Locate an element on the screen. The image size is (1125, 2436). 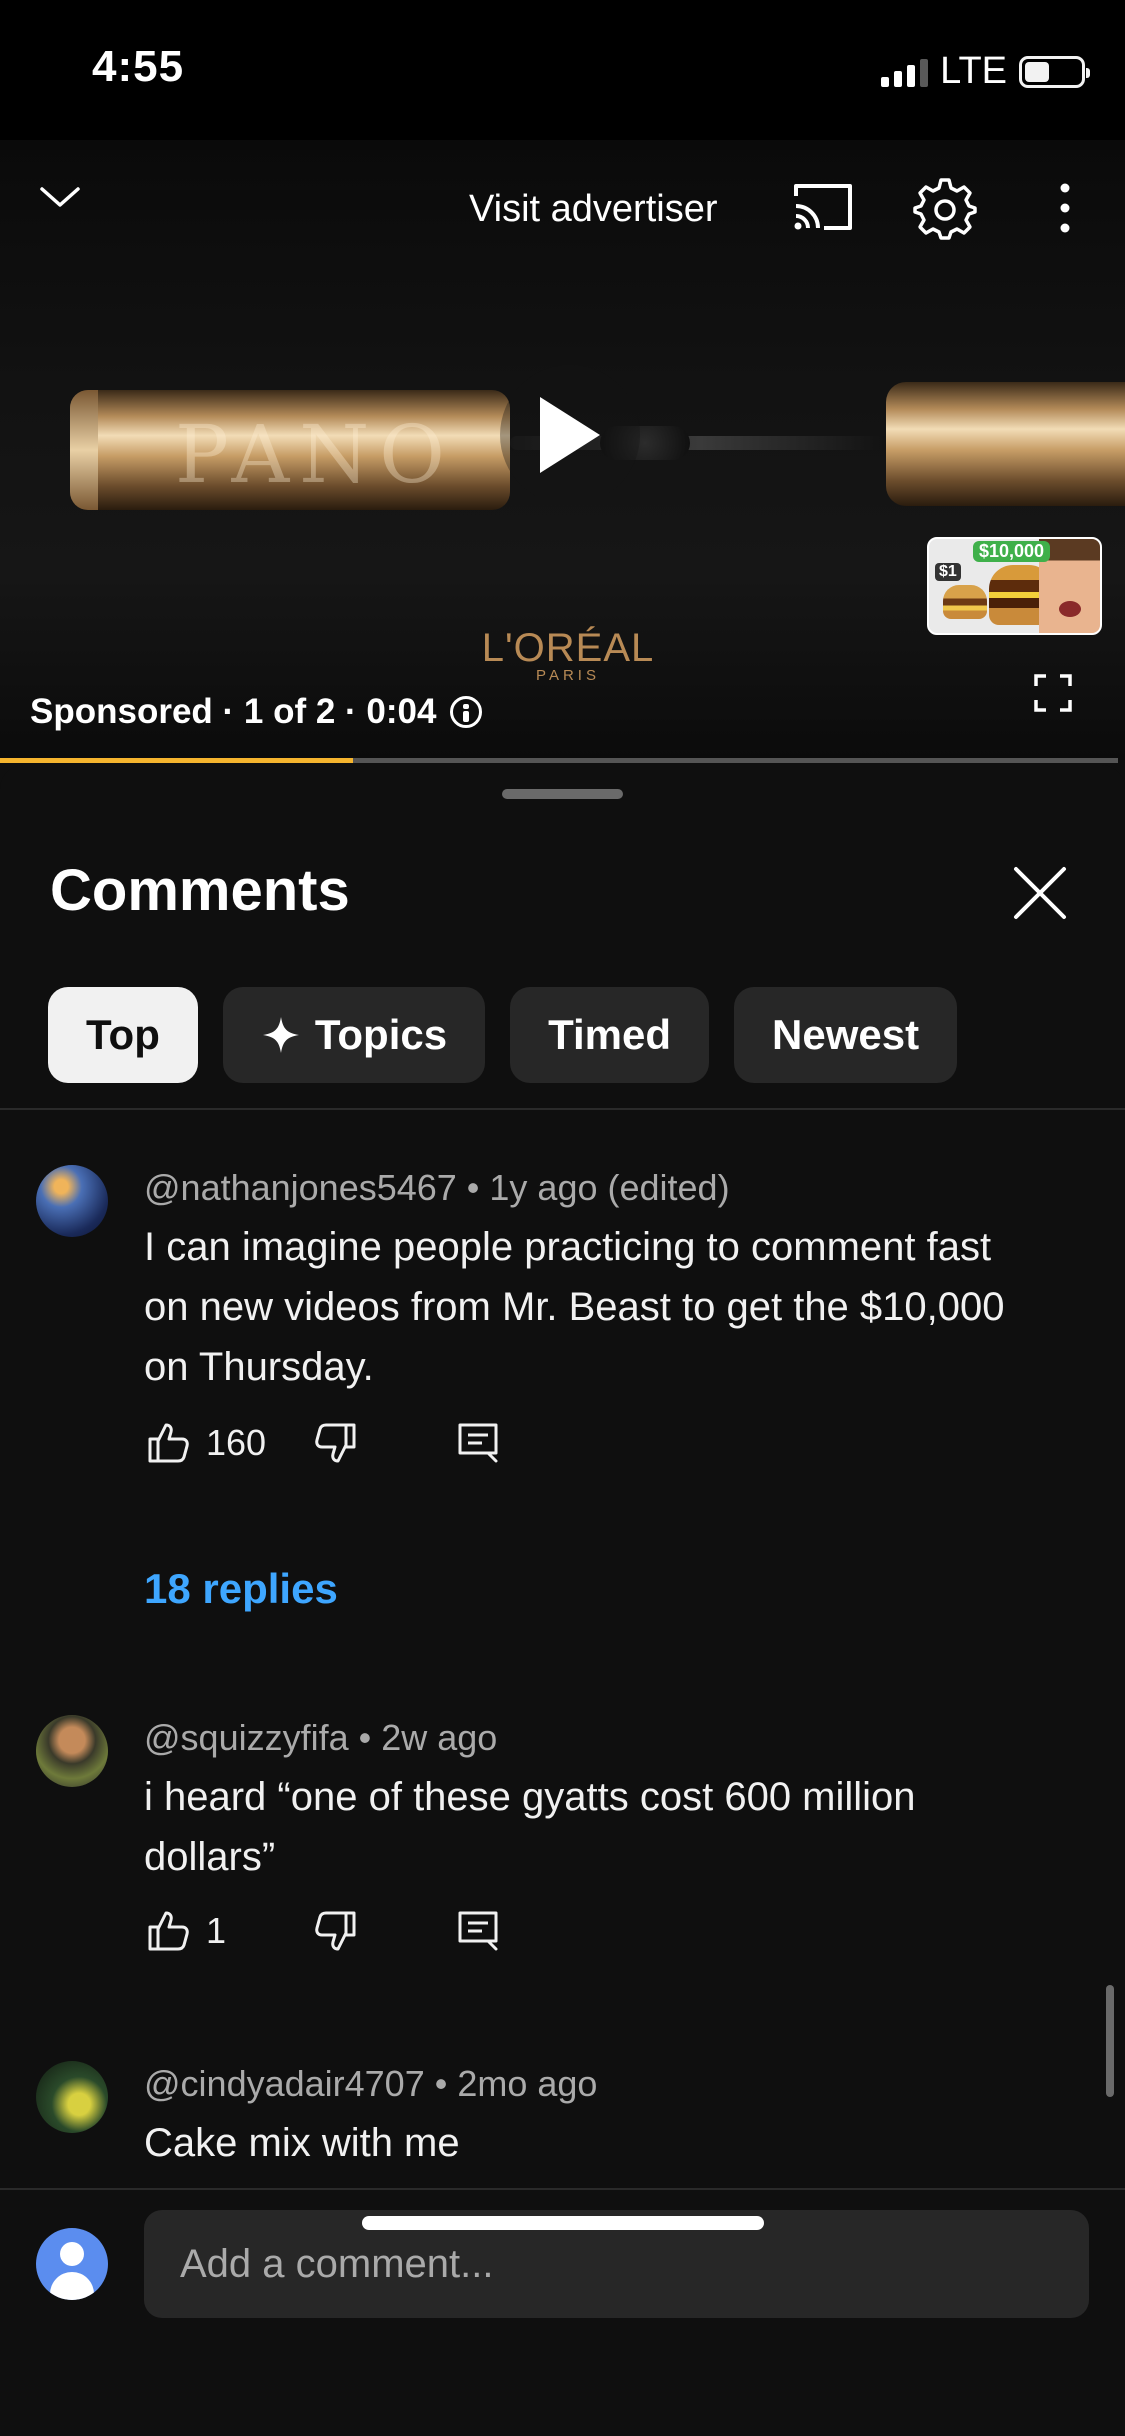
brand-logo: L'ORÉAL PARIS is located at coordinates (568, 656).